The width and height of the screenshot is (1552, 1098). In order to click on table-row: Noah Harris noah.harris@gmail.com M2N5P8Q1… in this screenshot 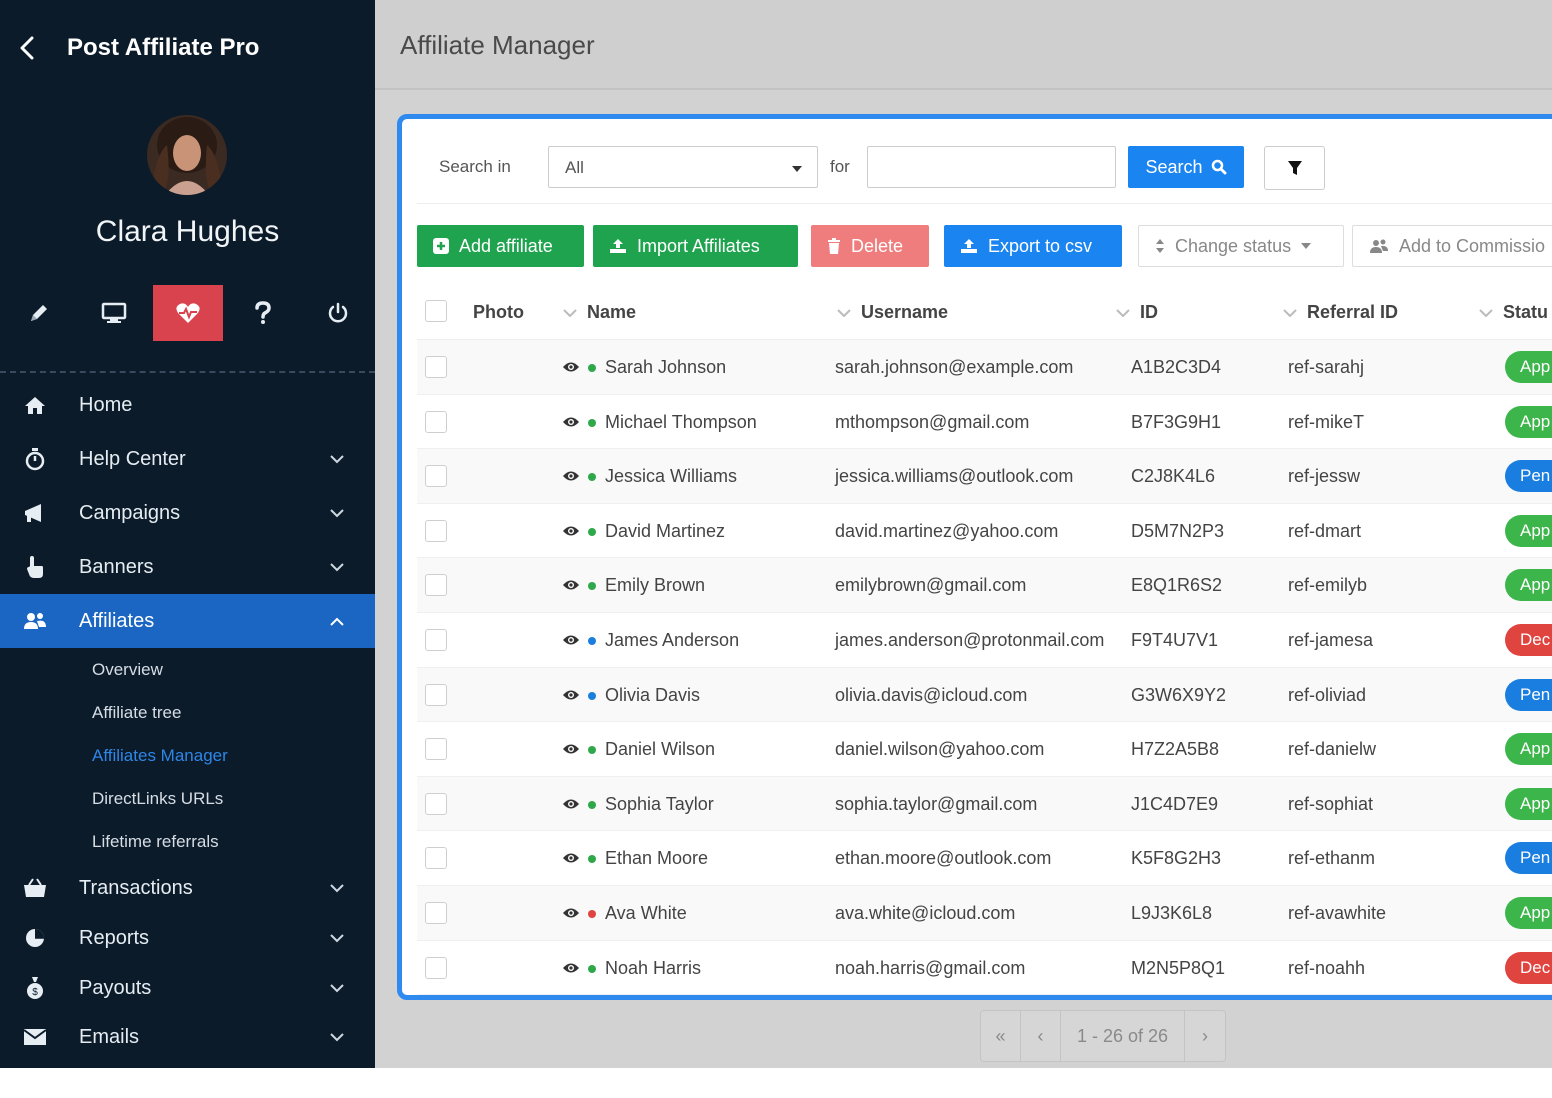, I will do `click(984, 968)`.